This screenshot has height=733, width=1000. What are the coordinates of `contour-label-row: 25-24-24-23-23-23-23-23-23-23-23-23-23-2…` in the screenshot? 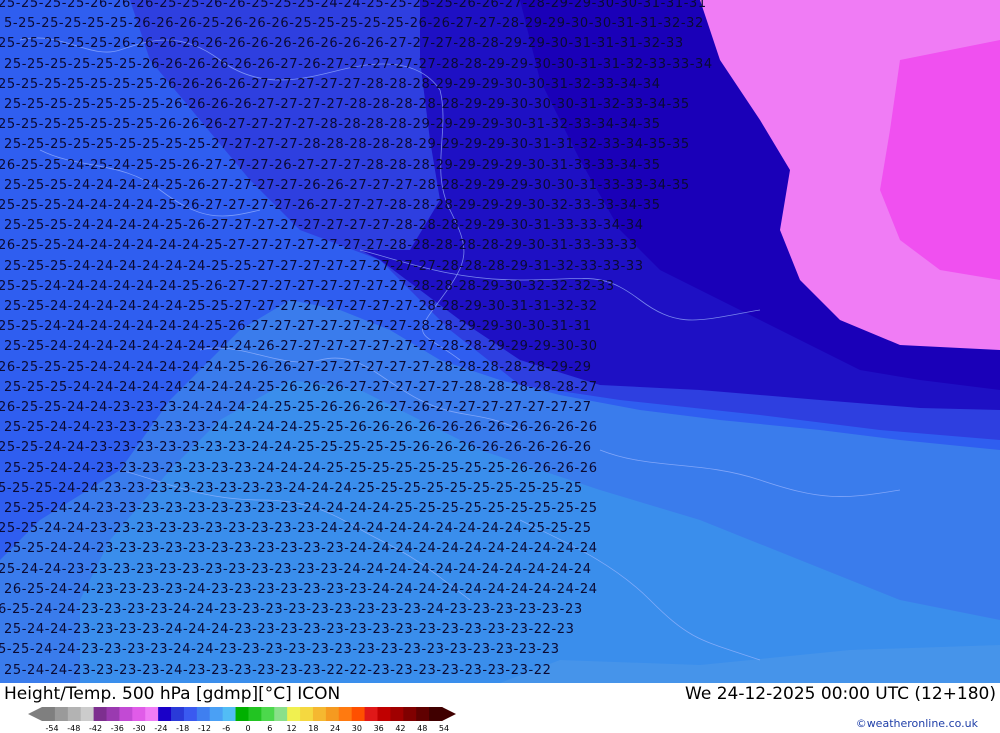 It's located at (296, 569).